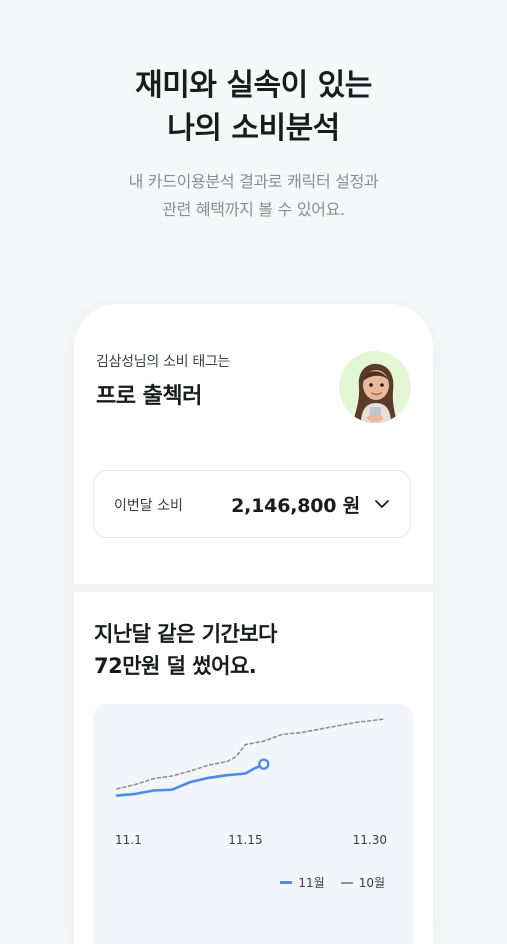  I want to click on chevron-down-icon, so click(382, 504).